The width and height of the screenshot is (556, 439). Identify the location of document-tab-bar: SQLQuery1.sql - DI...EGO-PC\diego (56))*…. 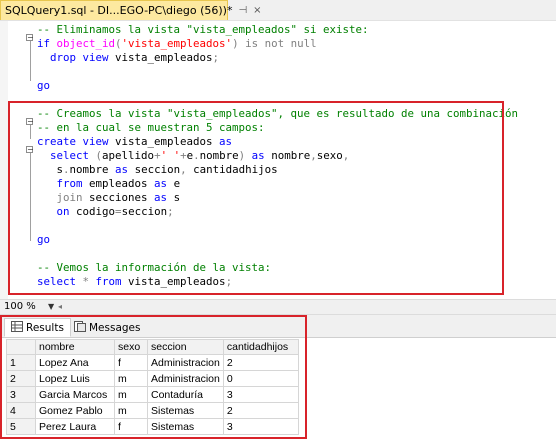
(278, 10).